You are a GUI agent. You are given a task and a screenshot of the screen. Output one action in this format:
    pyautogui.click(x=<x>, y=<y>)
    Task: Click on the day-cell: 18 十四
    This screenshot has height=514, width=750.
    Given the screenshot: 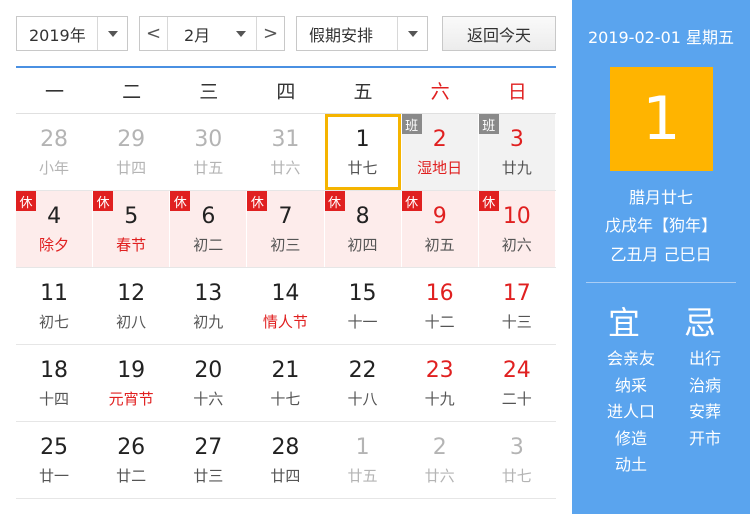 What is the action you would take?
    pyautogui.click(x=54, y=383)
    